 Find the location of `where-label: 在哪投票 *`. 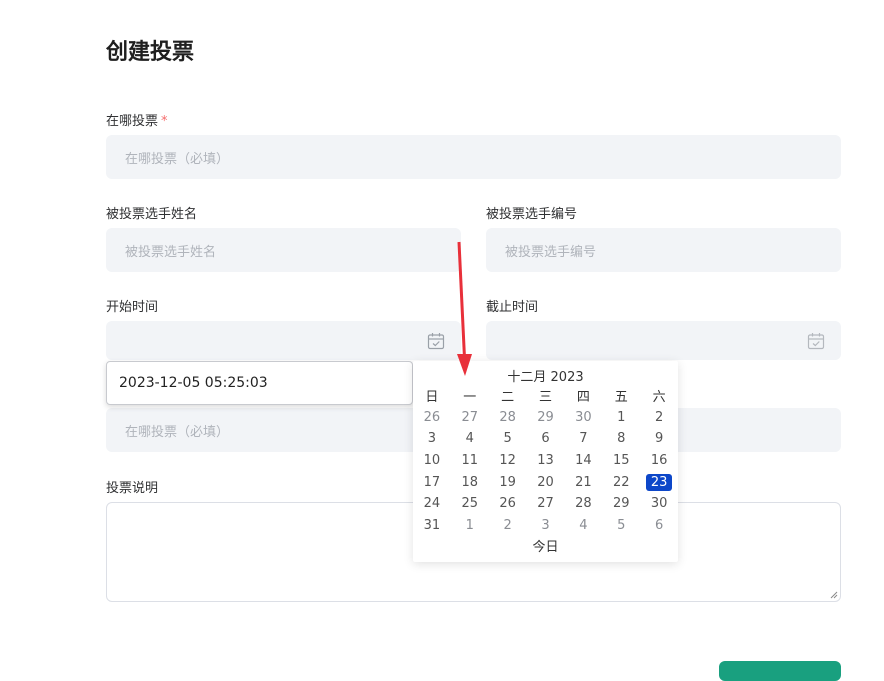

where-label: 在哪投票 * is located at coordinates (137, 119).